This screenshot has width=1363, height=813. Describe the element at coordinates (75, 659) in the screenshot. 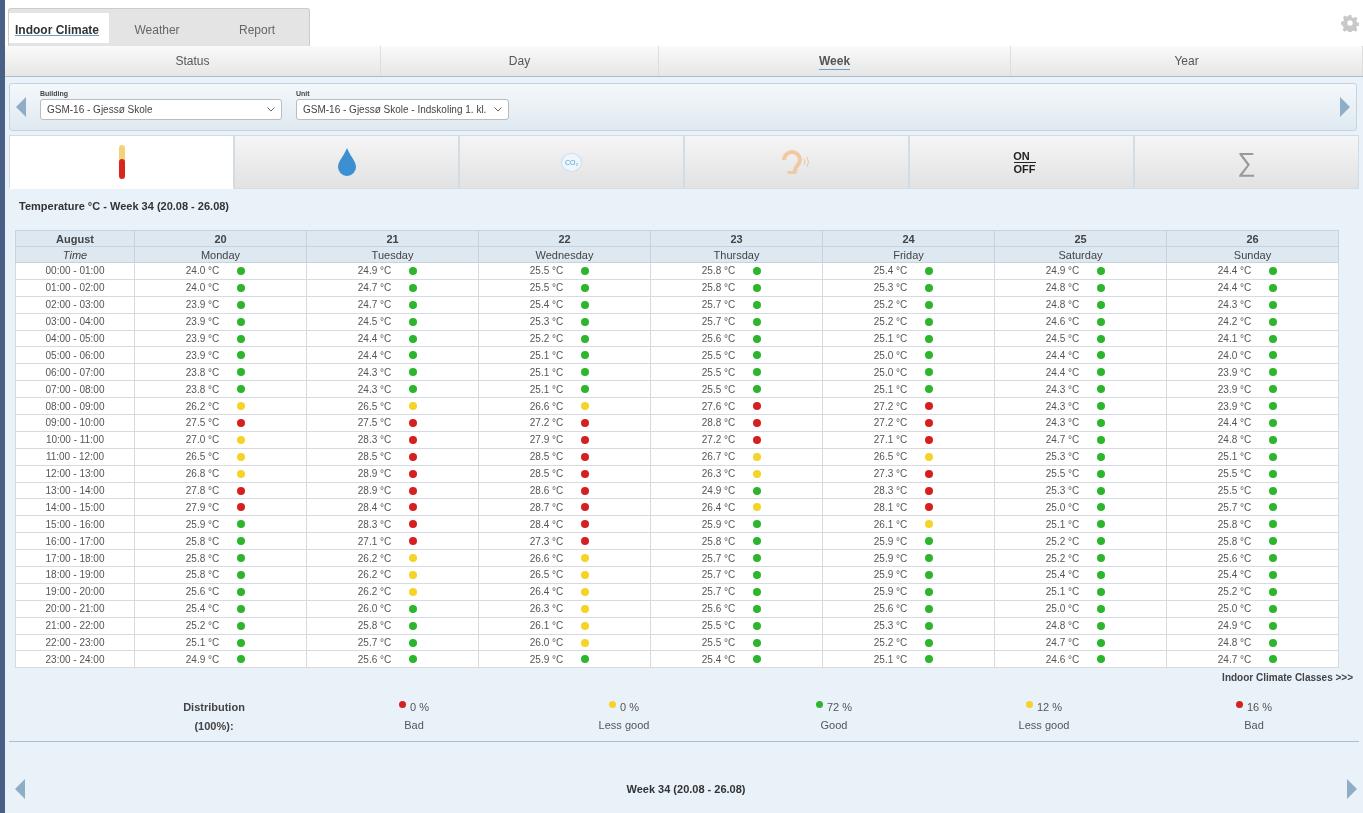

I see `time-cell: 23:00 - 24:00` at that location.